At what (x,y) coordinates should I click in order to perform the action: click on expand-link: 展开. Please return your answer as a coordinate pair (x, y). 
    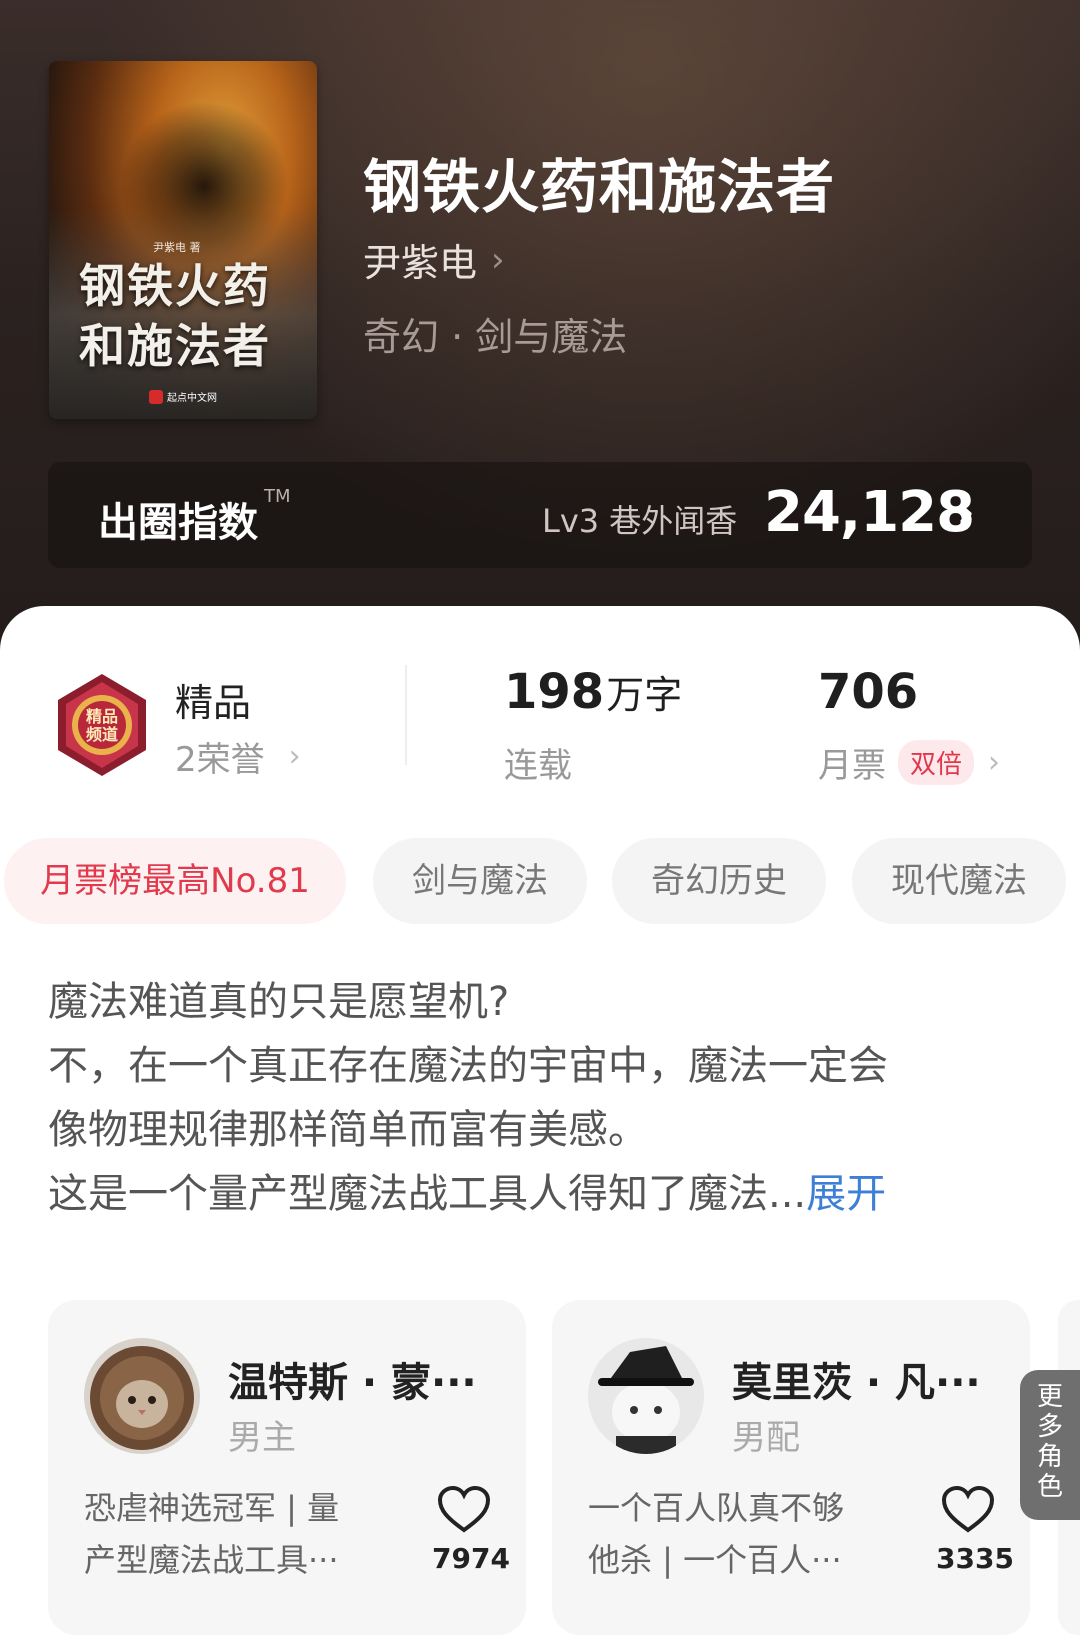
    Looking at the image, I should click on (846, 1194).